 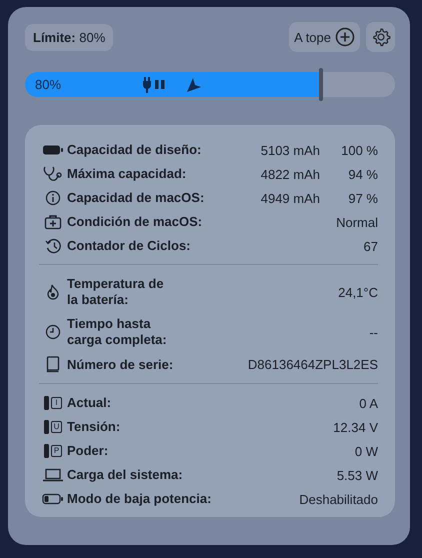 What do you see at coordinates (290, 198) in the screenshot?
I see `info-value: 4949 mAh` at bounding box center [290, 198].